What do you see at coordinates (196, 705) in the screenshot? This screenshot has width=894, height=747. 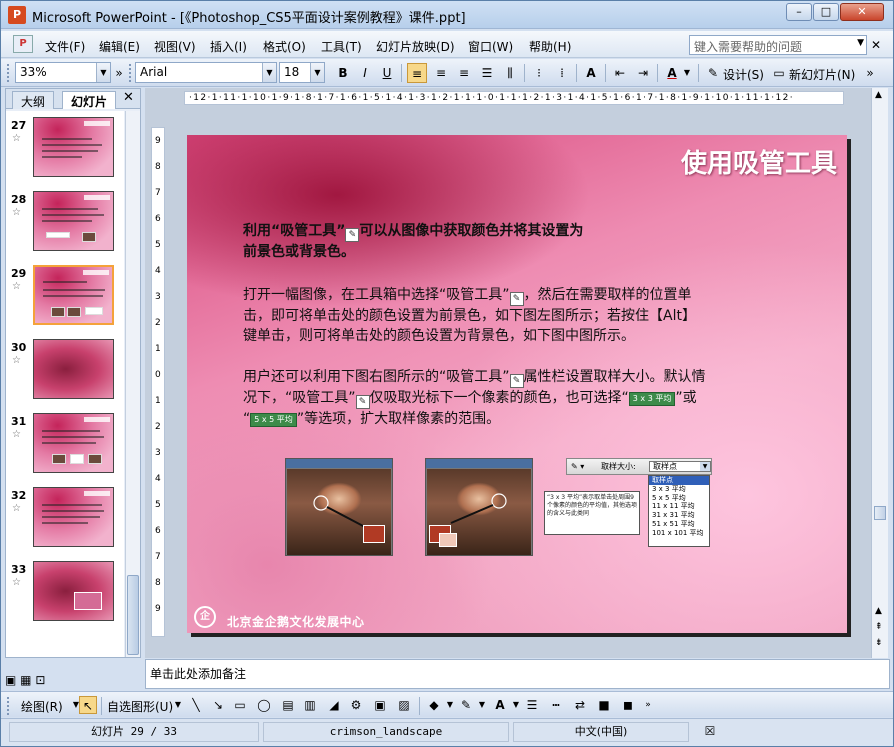 I see `line-icon: ╲` at bounding box center [196, 705].